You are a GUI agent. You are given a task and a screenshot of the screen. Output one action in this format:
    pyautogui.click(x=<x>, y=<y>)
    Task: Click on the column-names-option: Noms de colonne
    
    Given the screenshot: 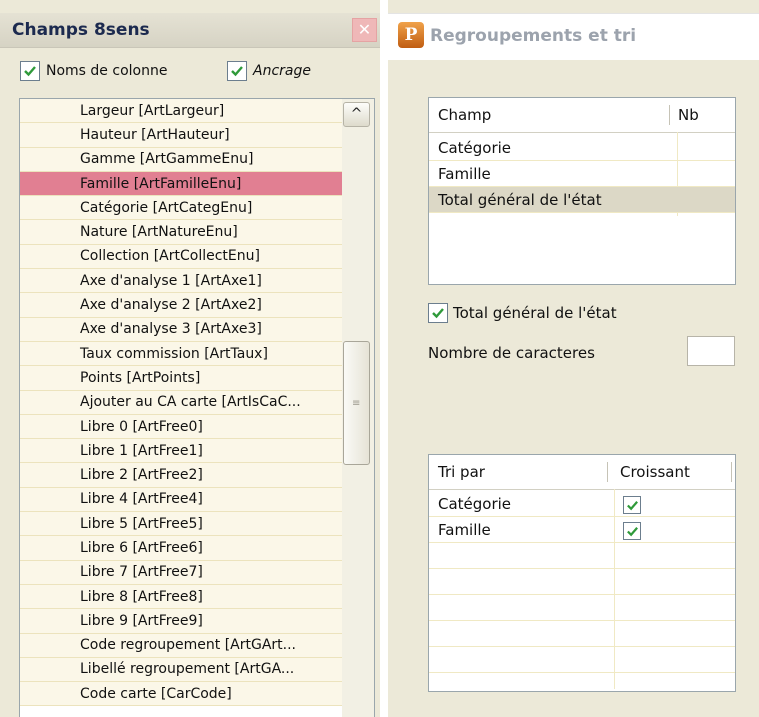 What is the action you would take?
    pyautogui.click(x=93, y=71)
    